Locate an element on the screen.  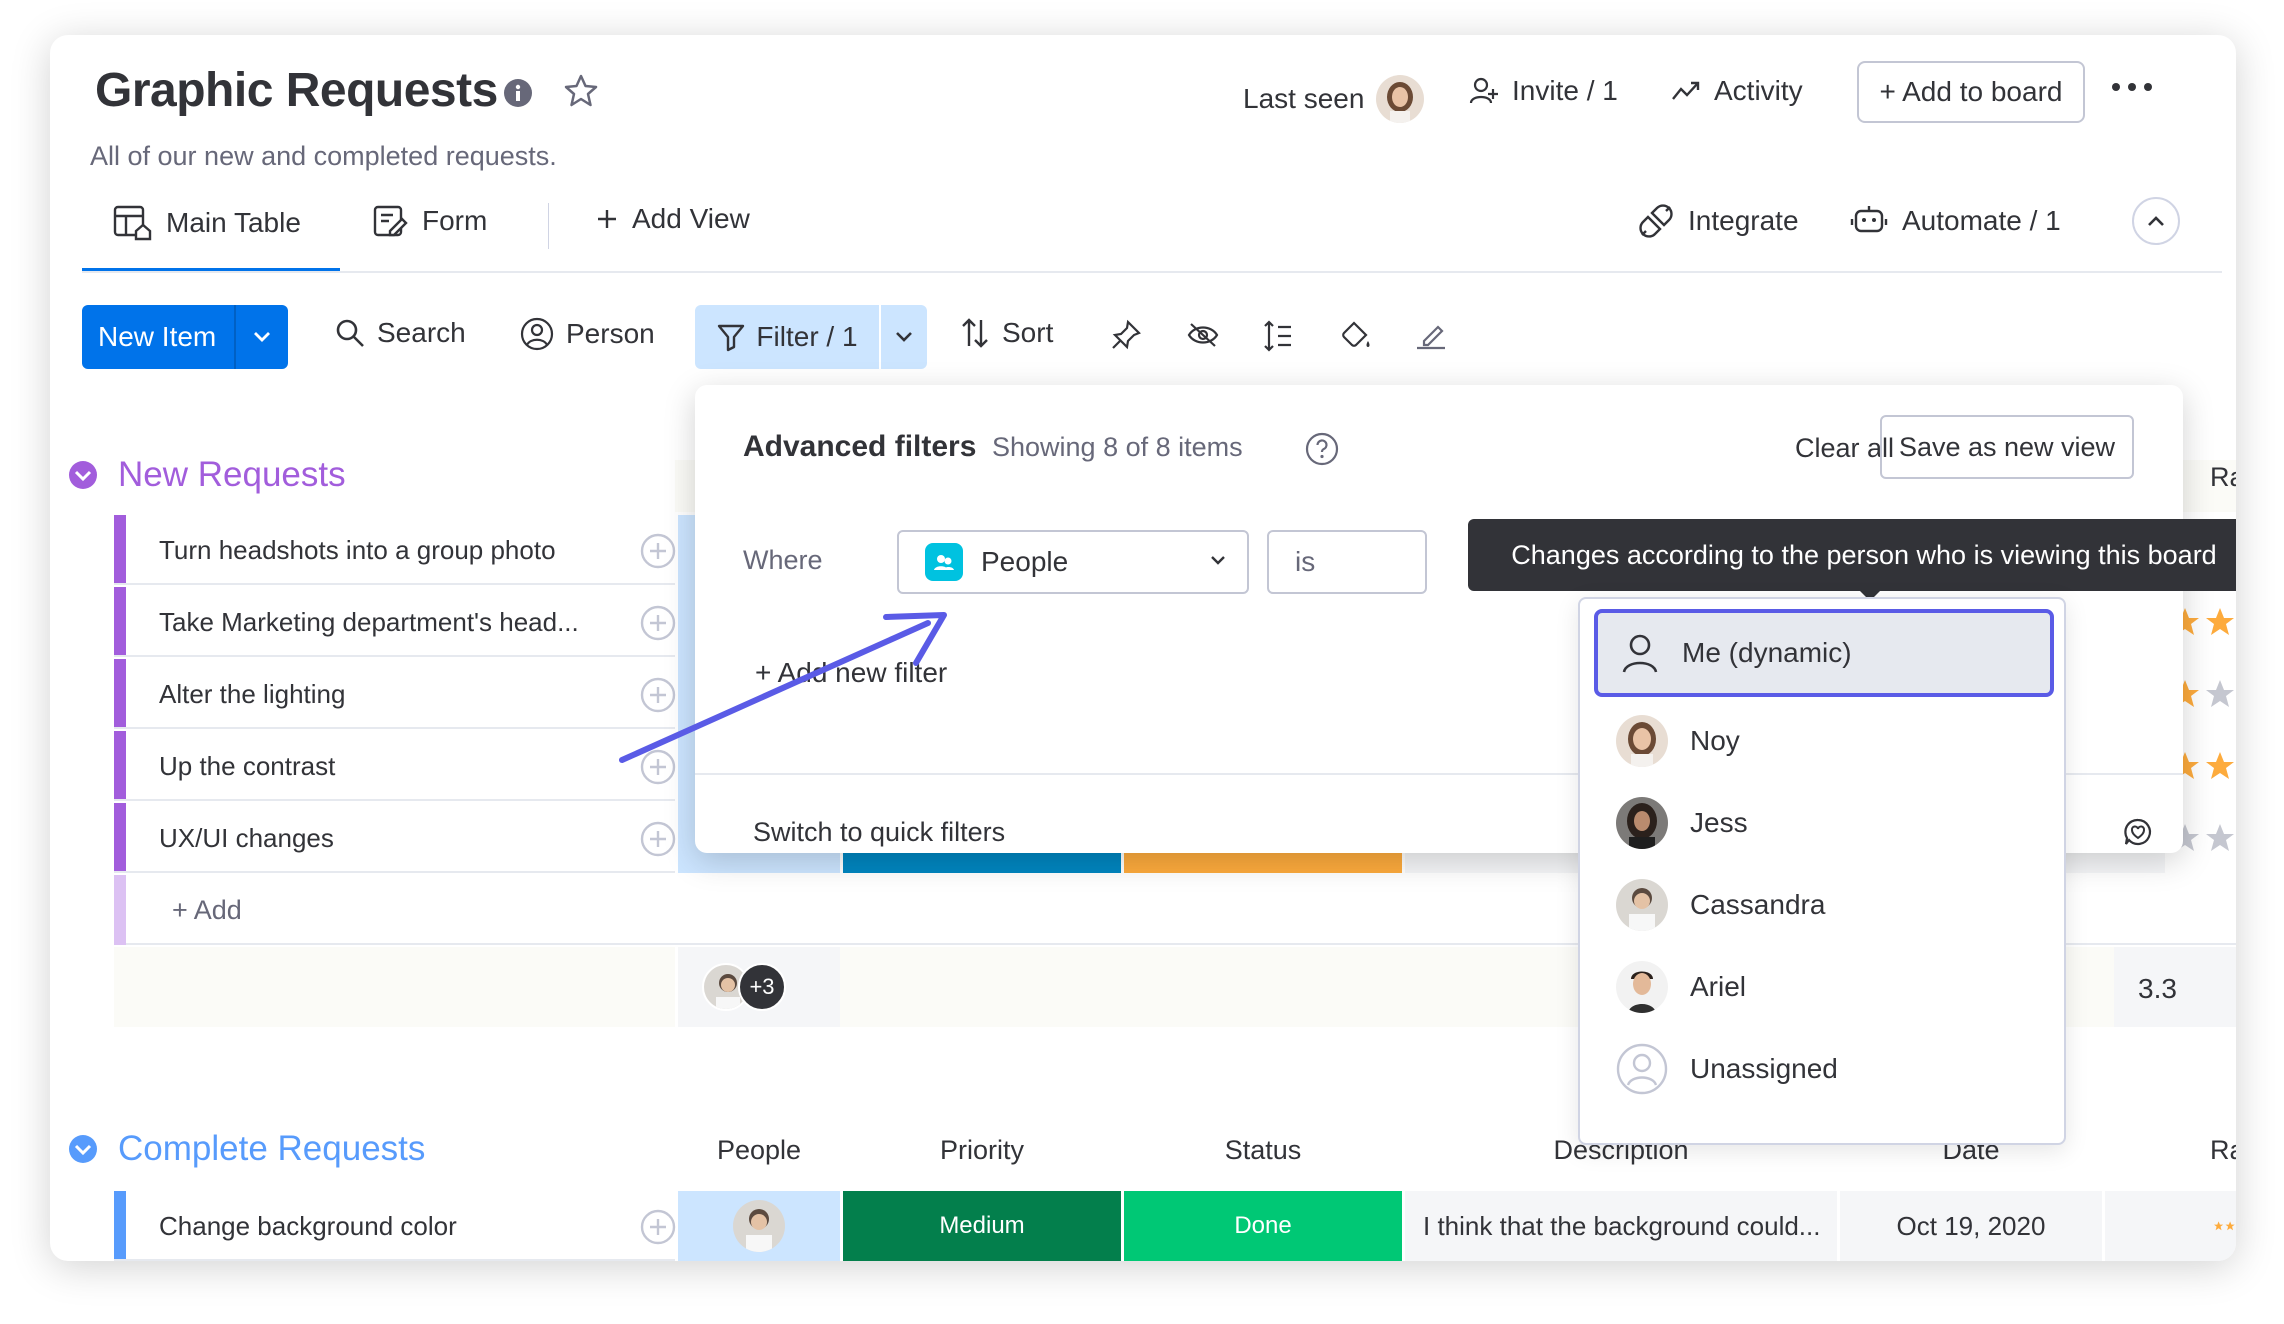
add-item-label: + Add is located at coordinates (207, 910).